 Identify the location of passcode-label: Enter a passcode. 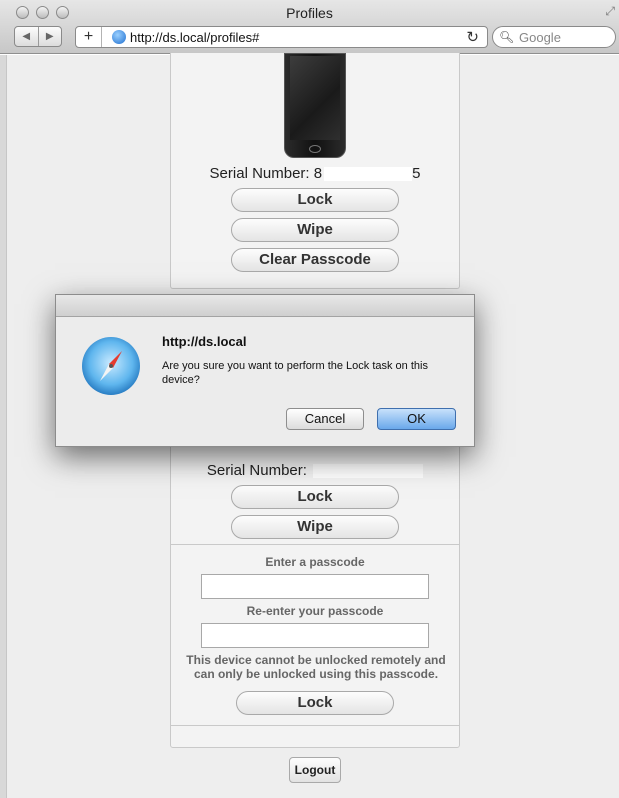
(315, 562).